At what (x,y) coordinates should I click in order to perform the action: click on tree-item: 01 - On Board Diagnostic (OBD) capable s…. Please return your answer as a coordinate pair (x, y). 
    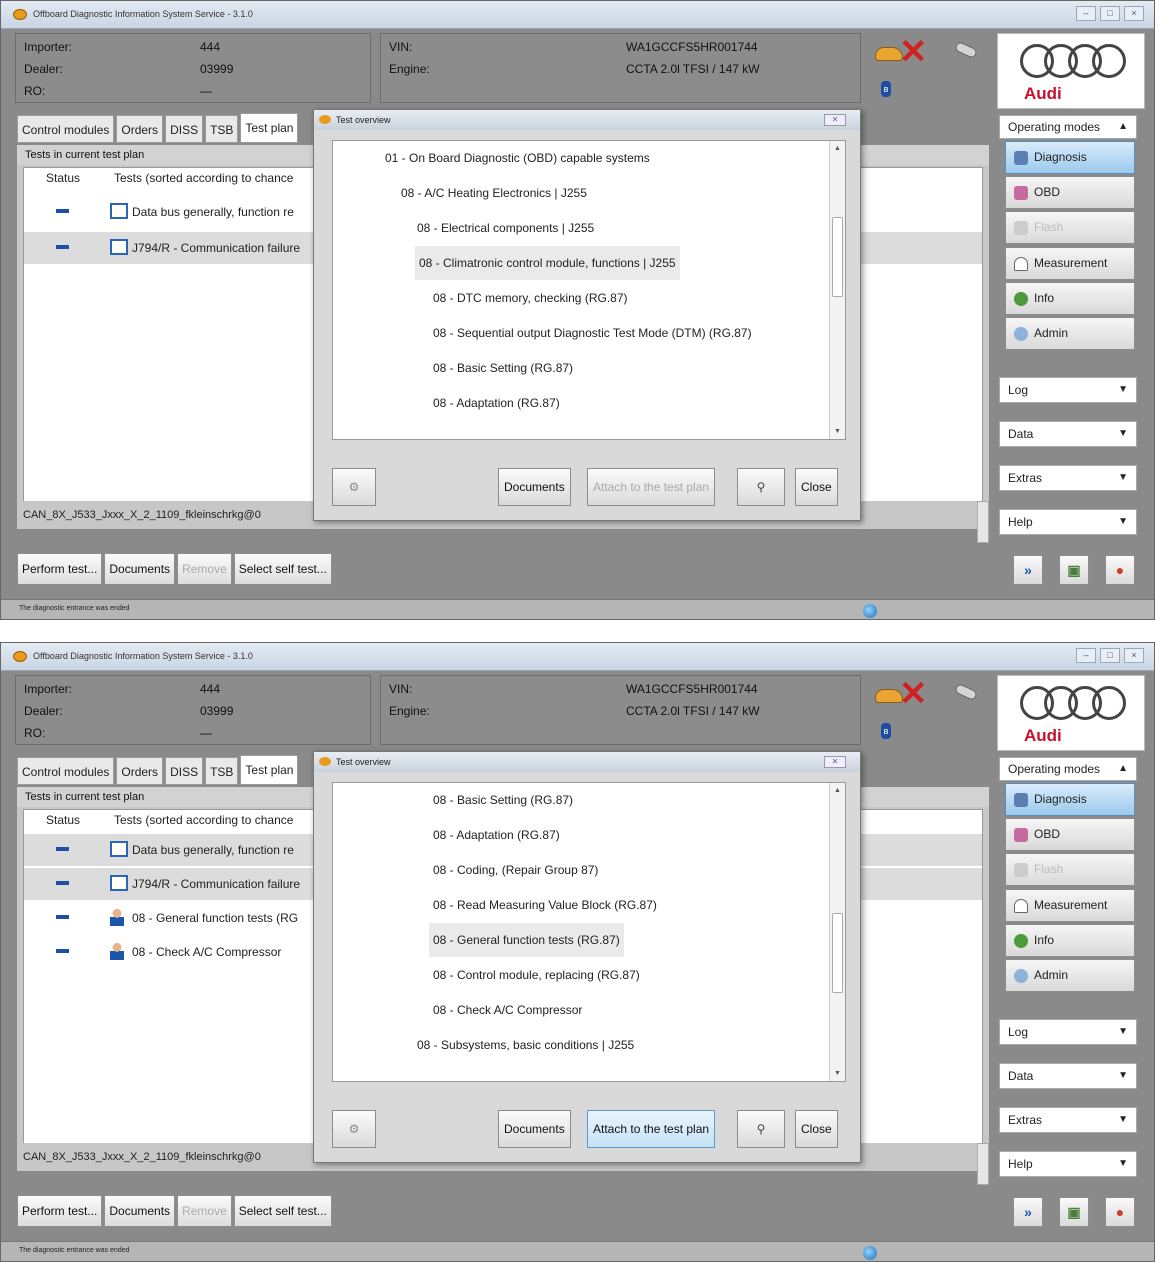
    Looking at the image, I should click on (517, 158).